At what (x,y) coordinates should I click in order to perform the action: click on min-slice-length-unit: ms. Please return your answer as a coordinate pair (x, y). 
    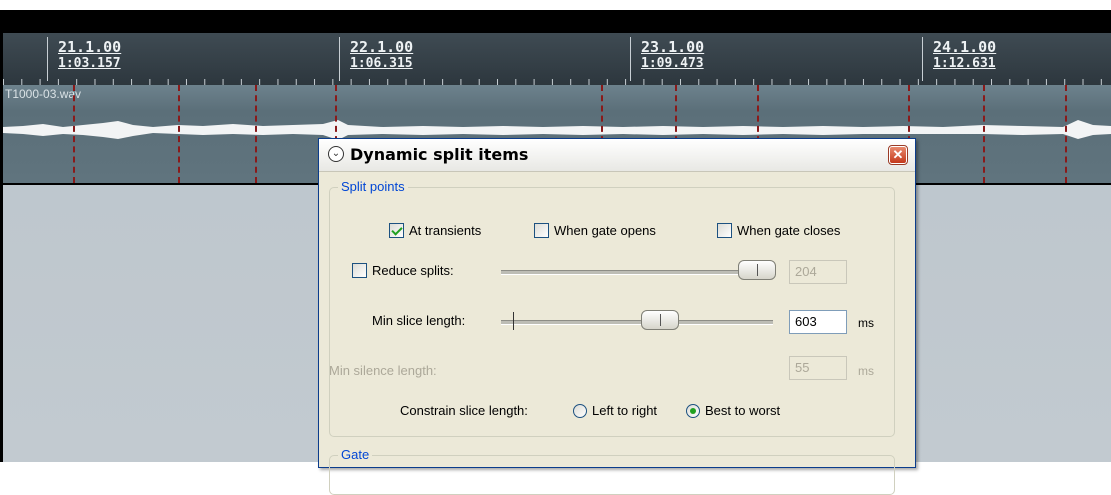
    Looking at the image, I should click on (866, 323).